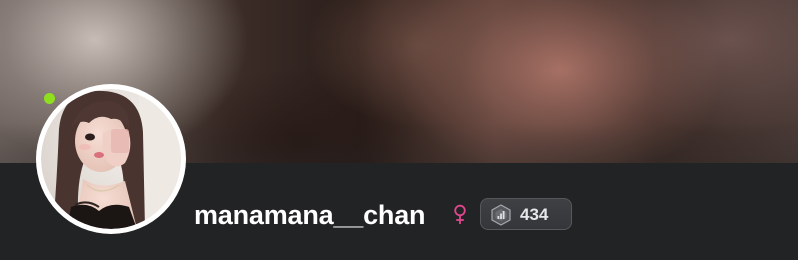 The image size is (798, 260). Describe the element at coordinates (501, 215) in the screenshot. I see `hexagon-level-icon` at that location.